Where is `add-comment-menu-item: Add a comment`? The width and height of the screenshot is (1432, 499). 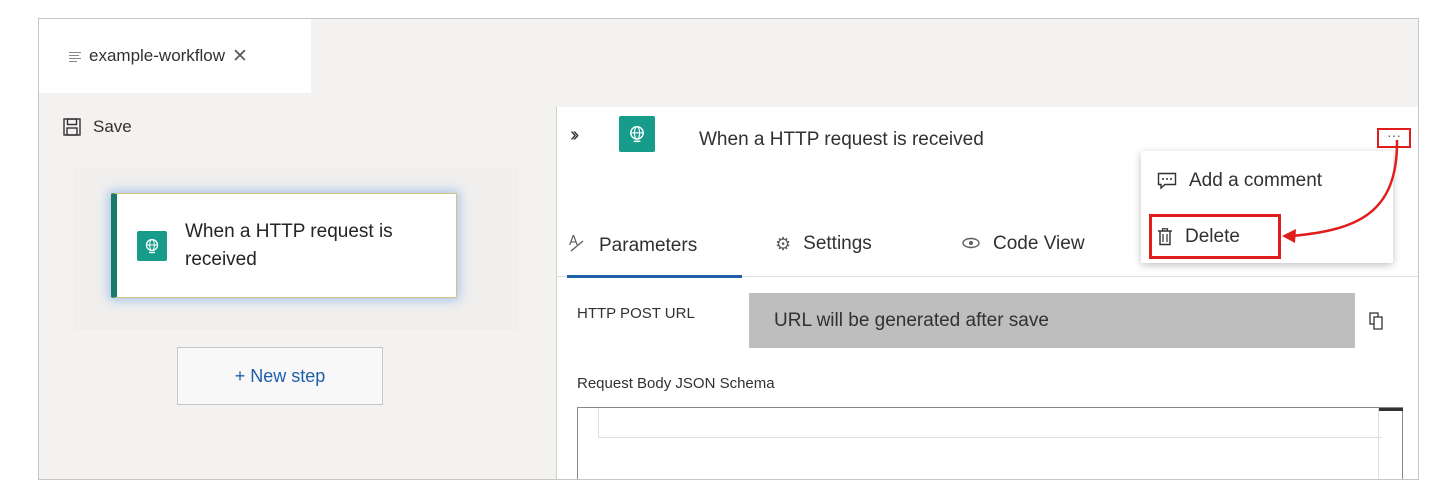
add-comment-menu-item: Add a comment is located at coordinates (1267, 181).